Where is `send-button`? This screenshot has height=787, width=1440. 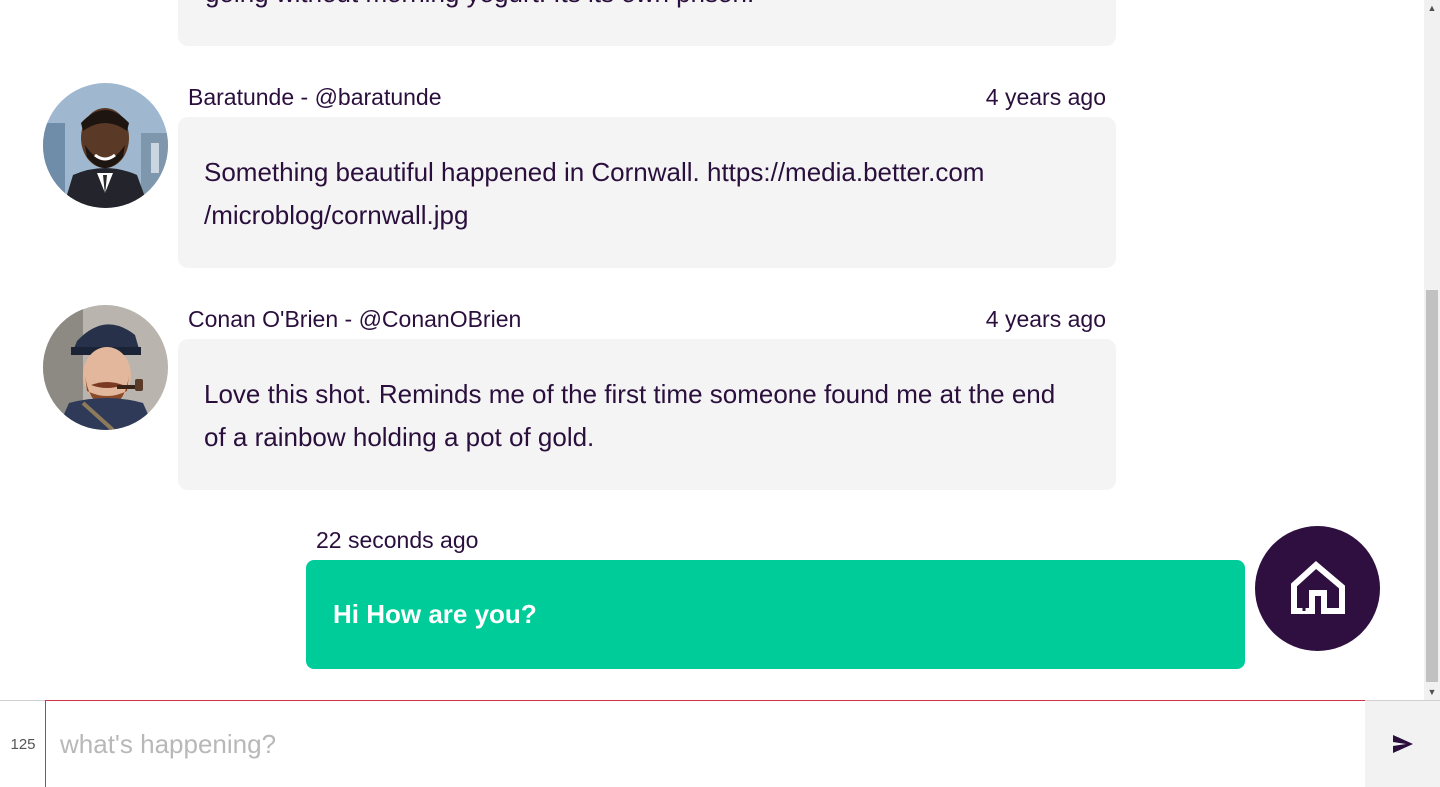 send-button is located at coordinates (1402, 744).